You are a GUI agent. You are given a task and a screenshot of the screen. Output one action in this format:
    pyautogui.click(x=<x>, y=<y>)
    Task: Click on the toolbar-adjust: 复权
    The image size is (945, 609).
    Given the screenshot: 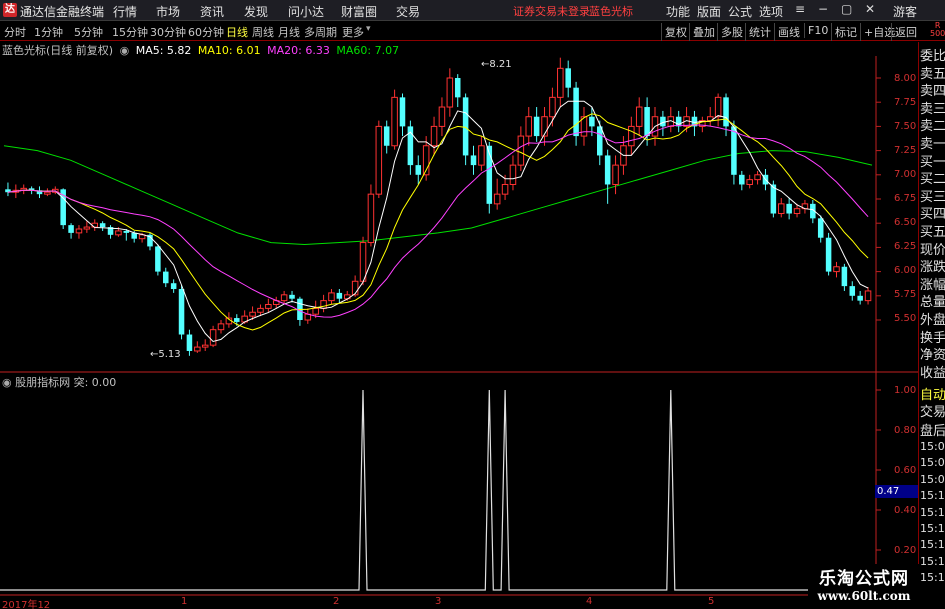 What is the action you would take?
    pyautogui.click(x=675, y=32)
    